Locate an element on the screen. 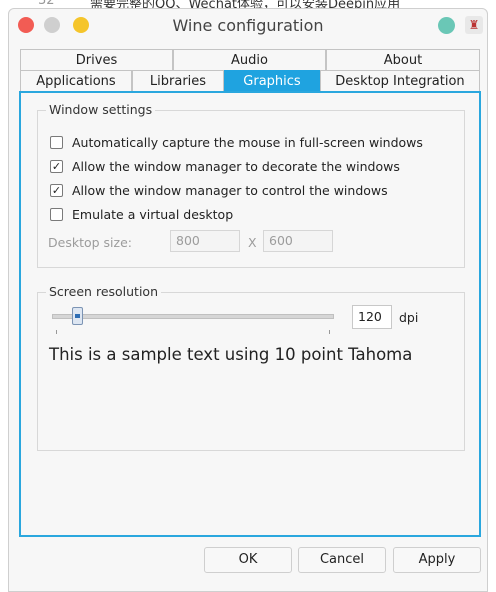  tab-graphics: Graphics is located at coordinates (272, 81).